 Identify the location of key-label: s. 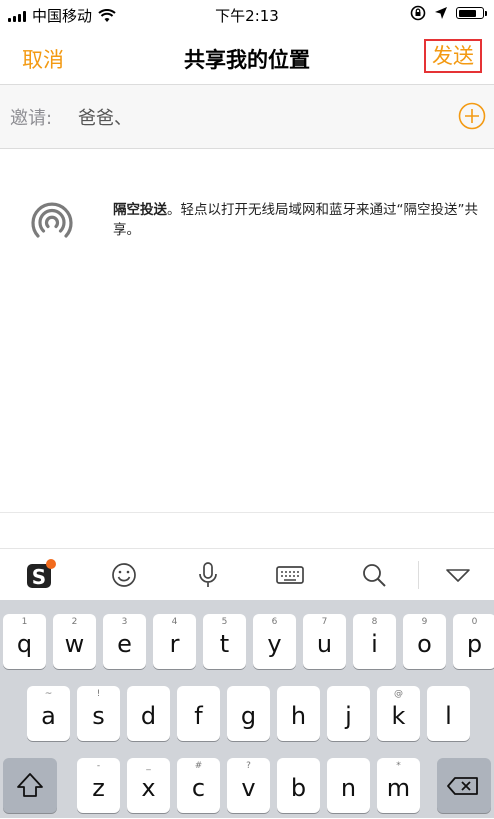
(98, 716).